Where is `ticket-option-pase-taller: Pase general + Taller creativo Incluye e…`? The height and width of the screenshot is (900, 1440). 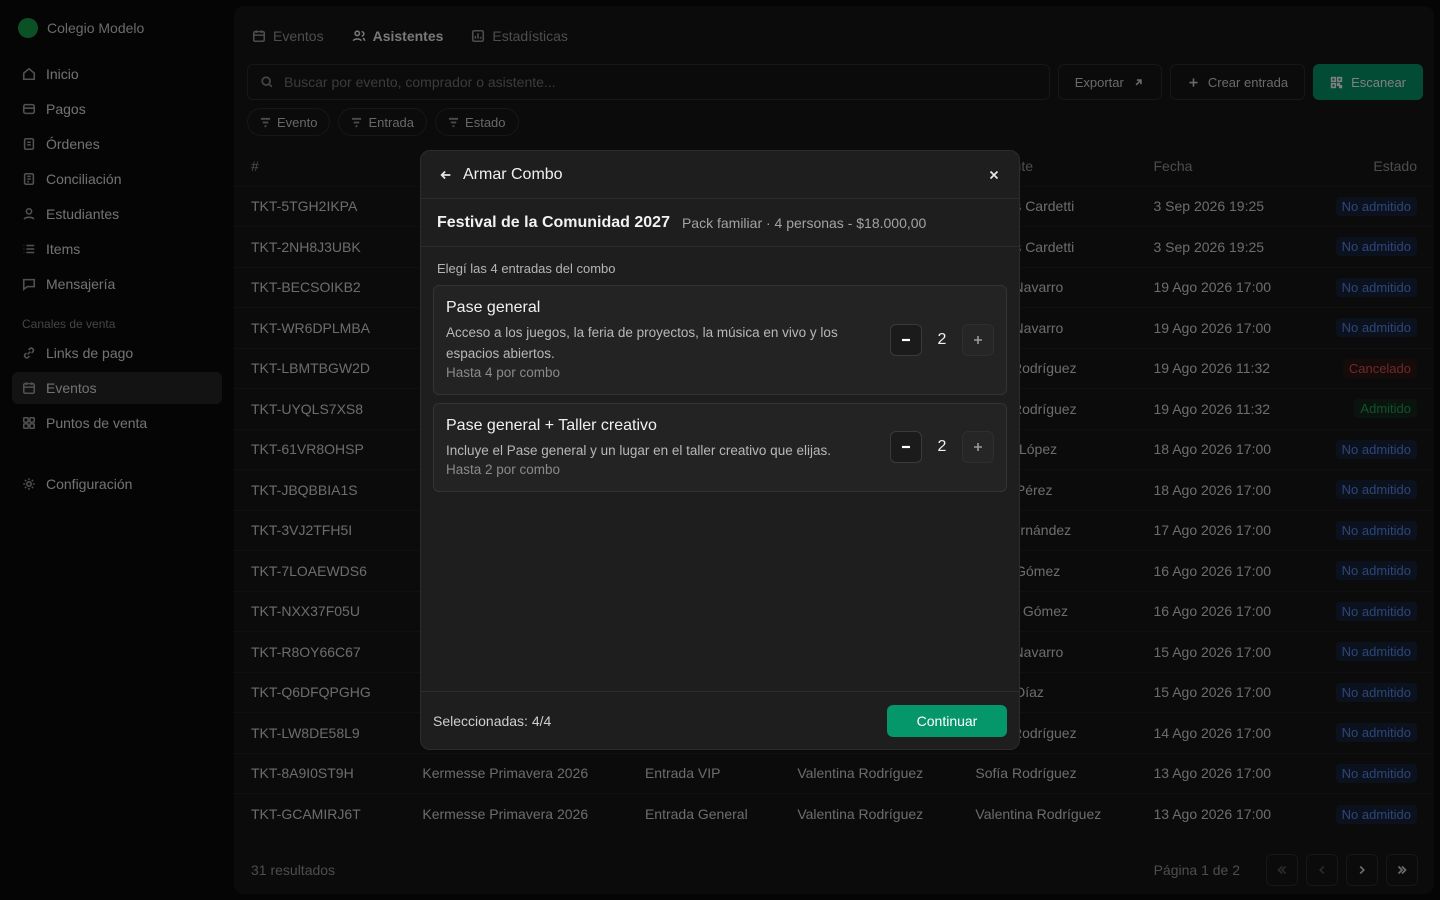
ticket-option-pase-taller: Pase general + Taller creativo Incluye e… is located at coordinates (720, 447).